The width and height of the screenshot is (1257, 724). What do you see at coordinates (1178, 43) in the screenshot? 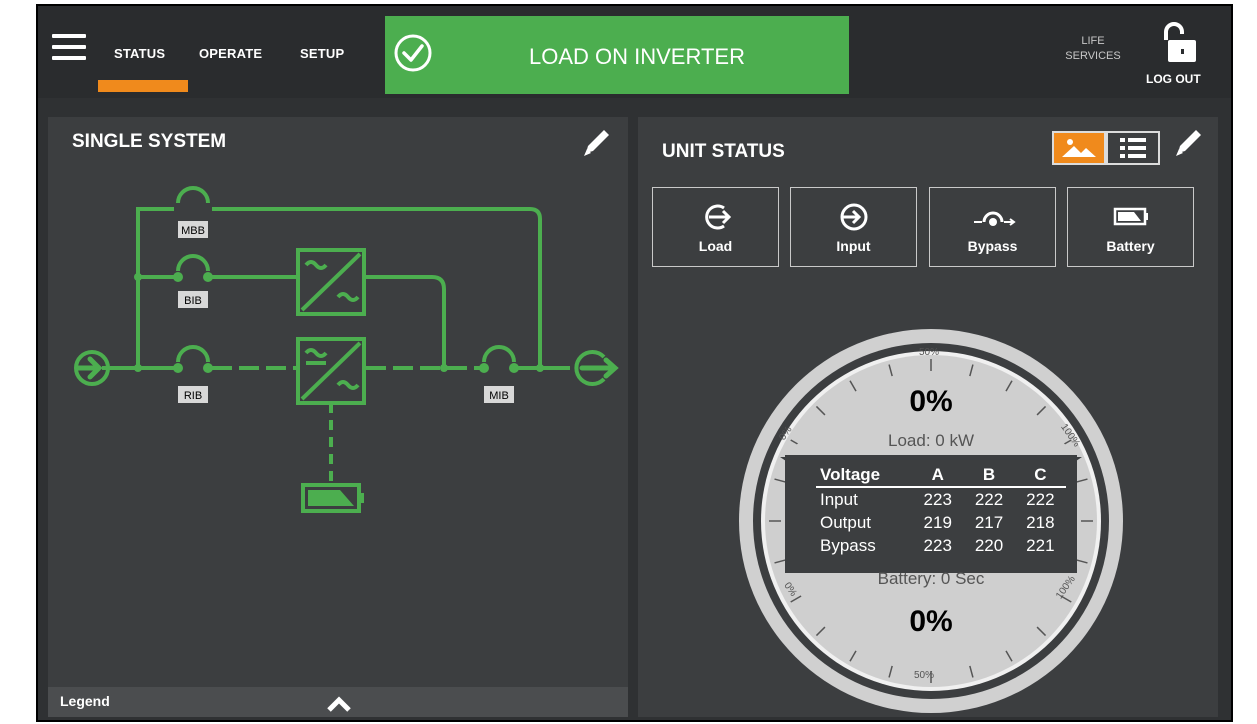
I see `unlocked-padlock-icon` at bounding box center [1178, 43].